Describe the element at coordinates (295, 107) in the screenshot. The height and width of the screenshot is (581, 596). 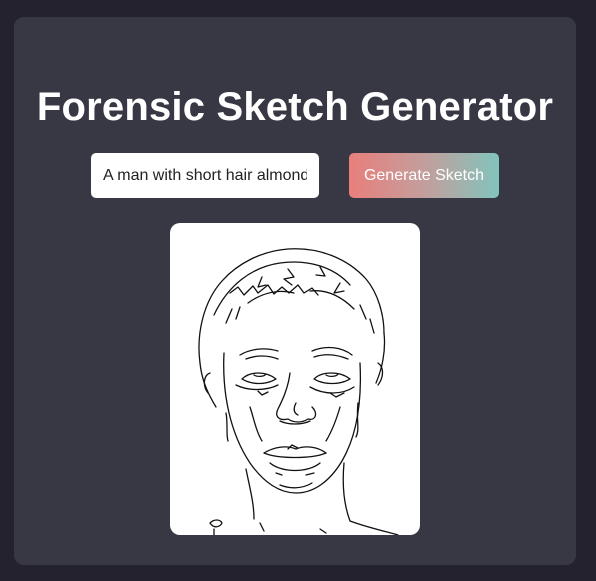
I see `page-title: Forensic Sketch Generator` at that location.